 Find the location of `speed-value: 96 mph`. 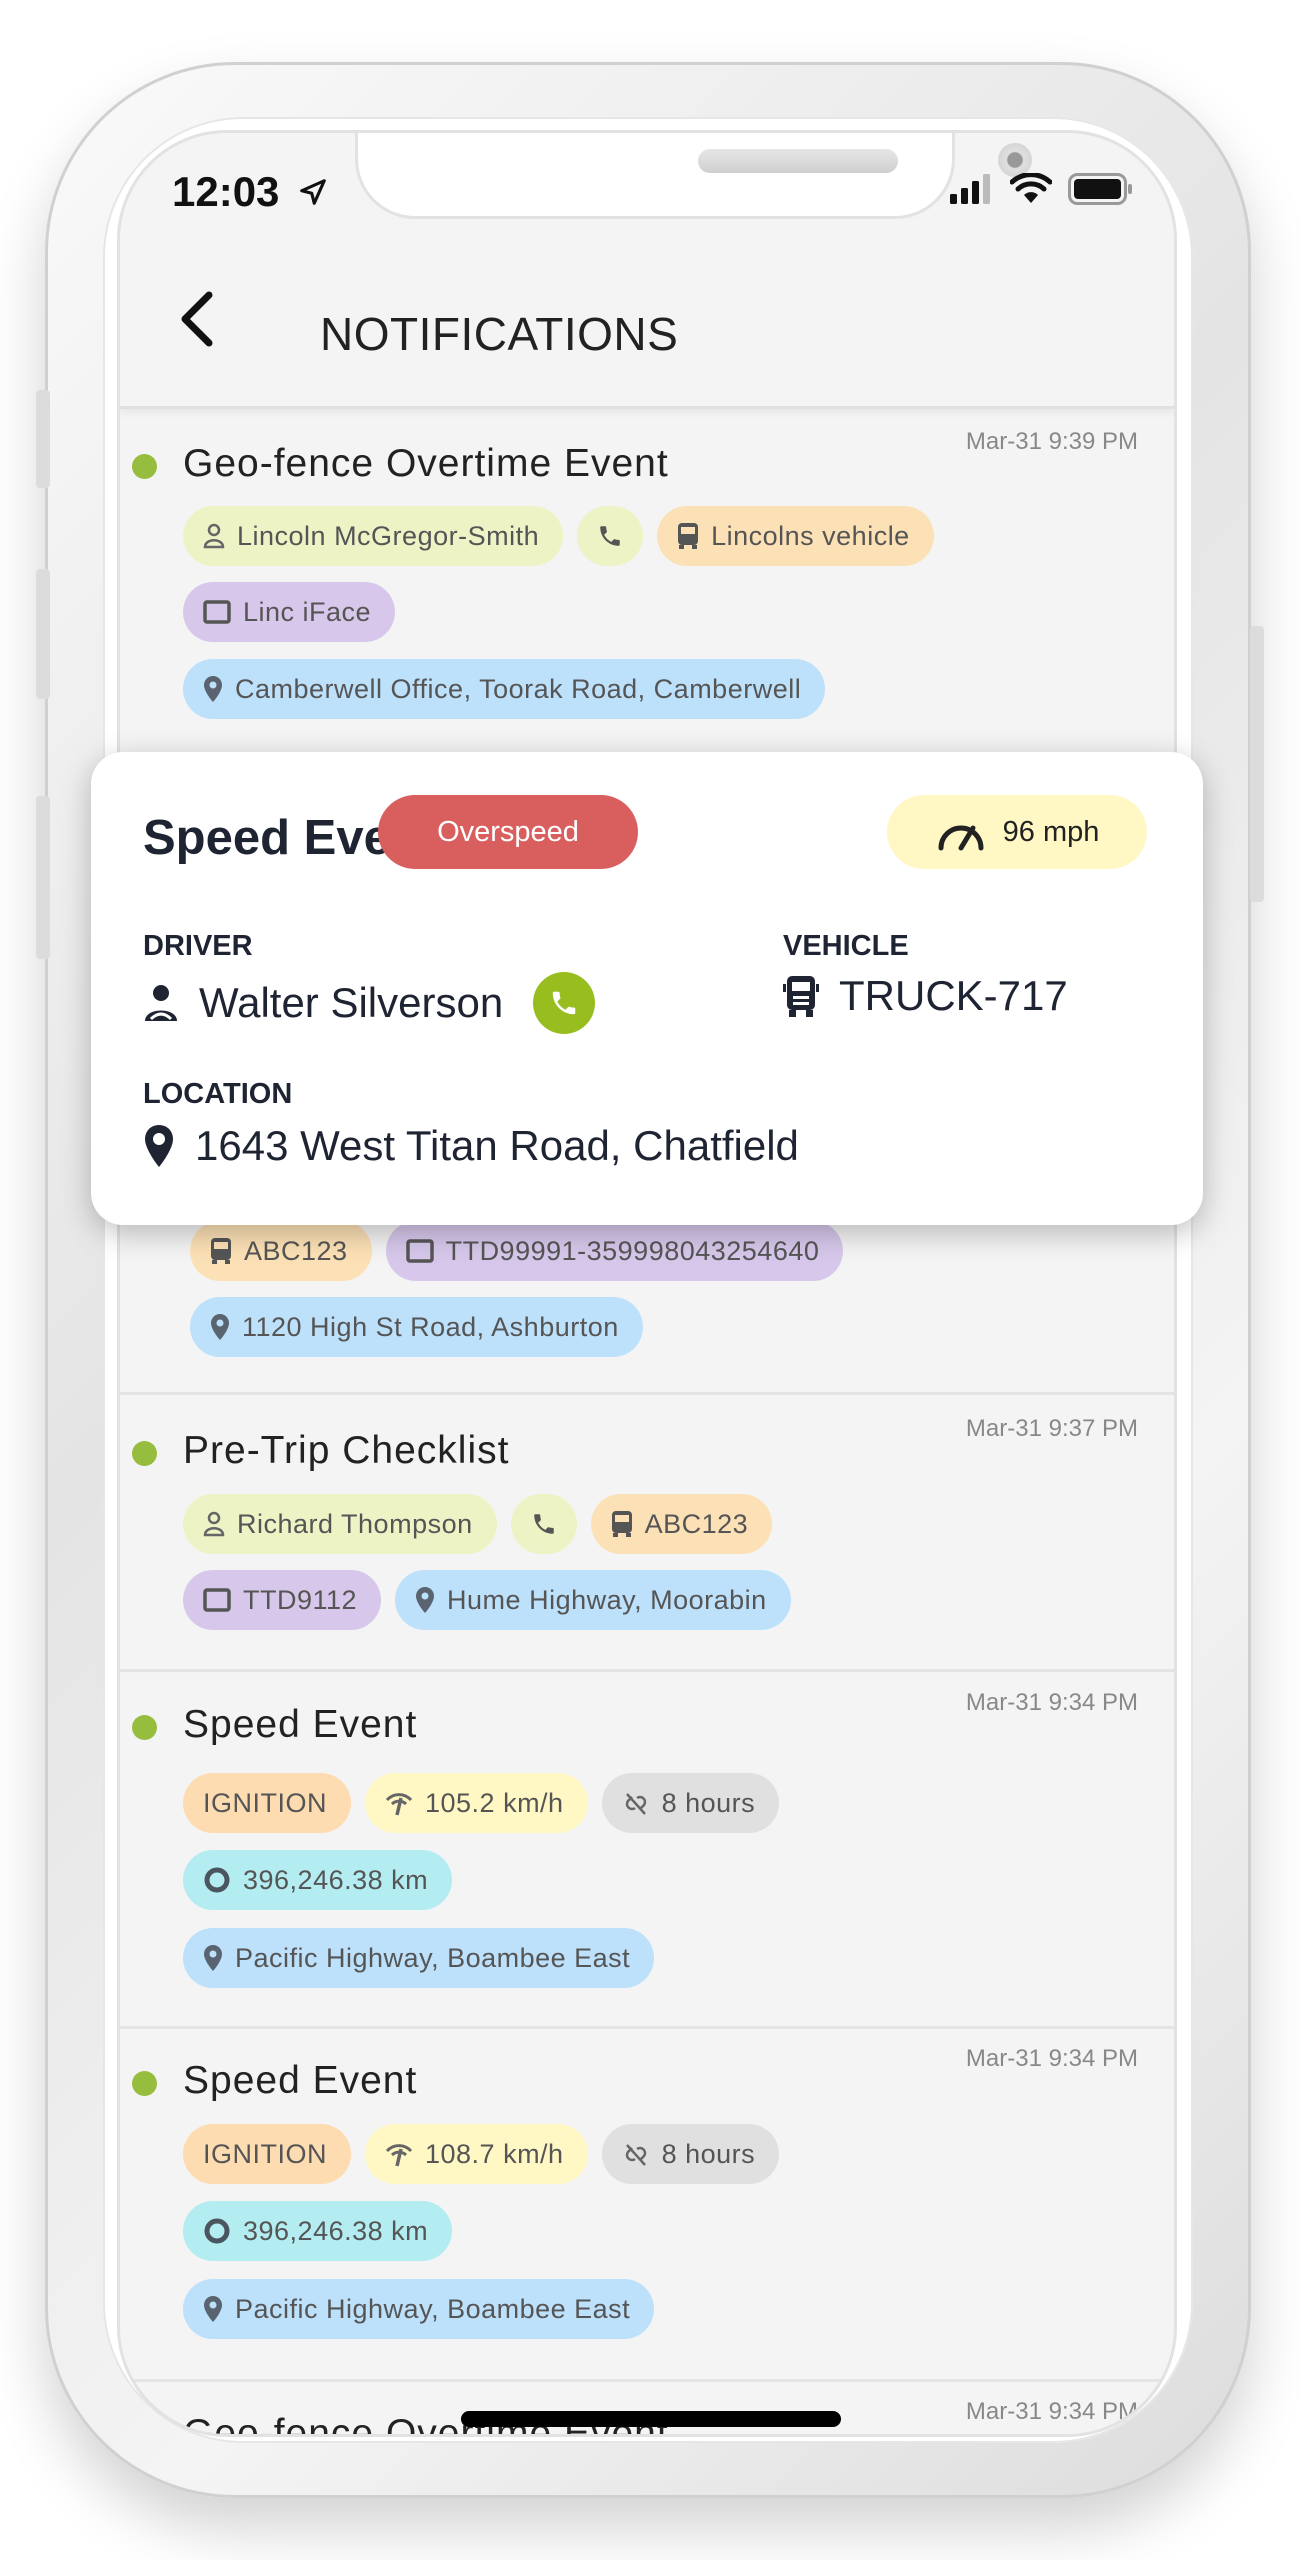

speed-value: 96 mph is located at coordinates (1051, 831).